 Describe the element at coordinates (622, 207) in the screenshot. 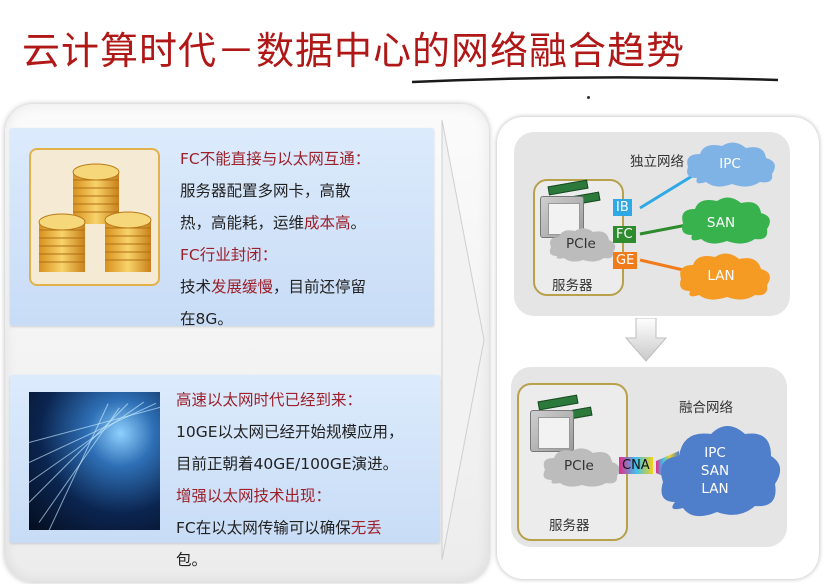

I see `port-ib: IB` at that location.